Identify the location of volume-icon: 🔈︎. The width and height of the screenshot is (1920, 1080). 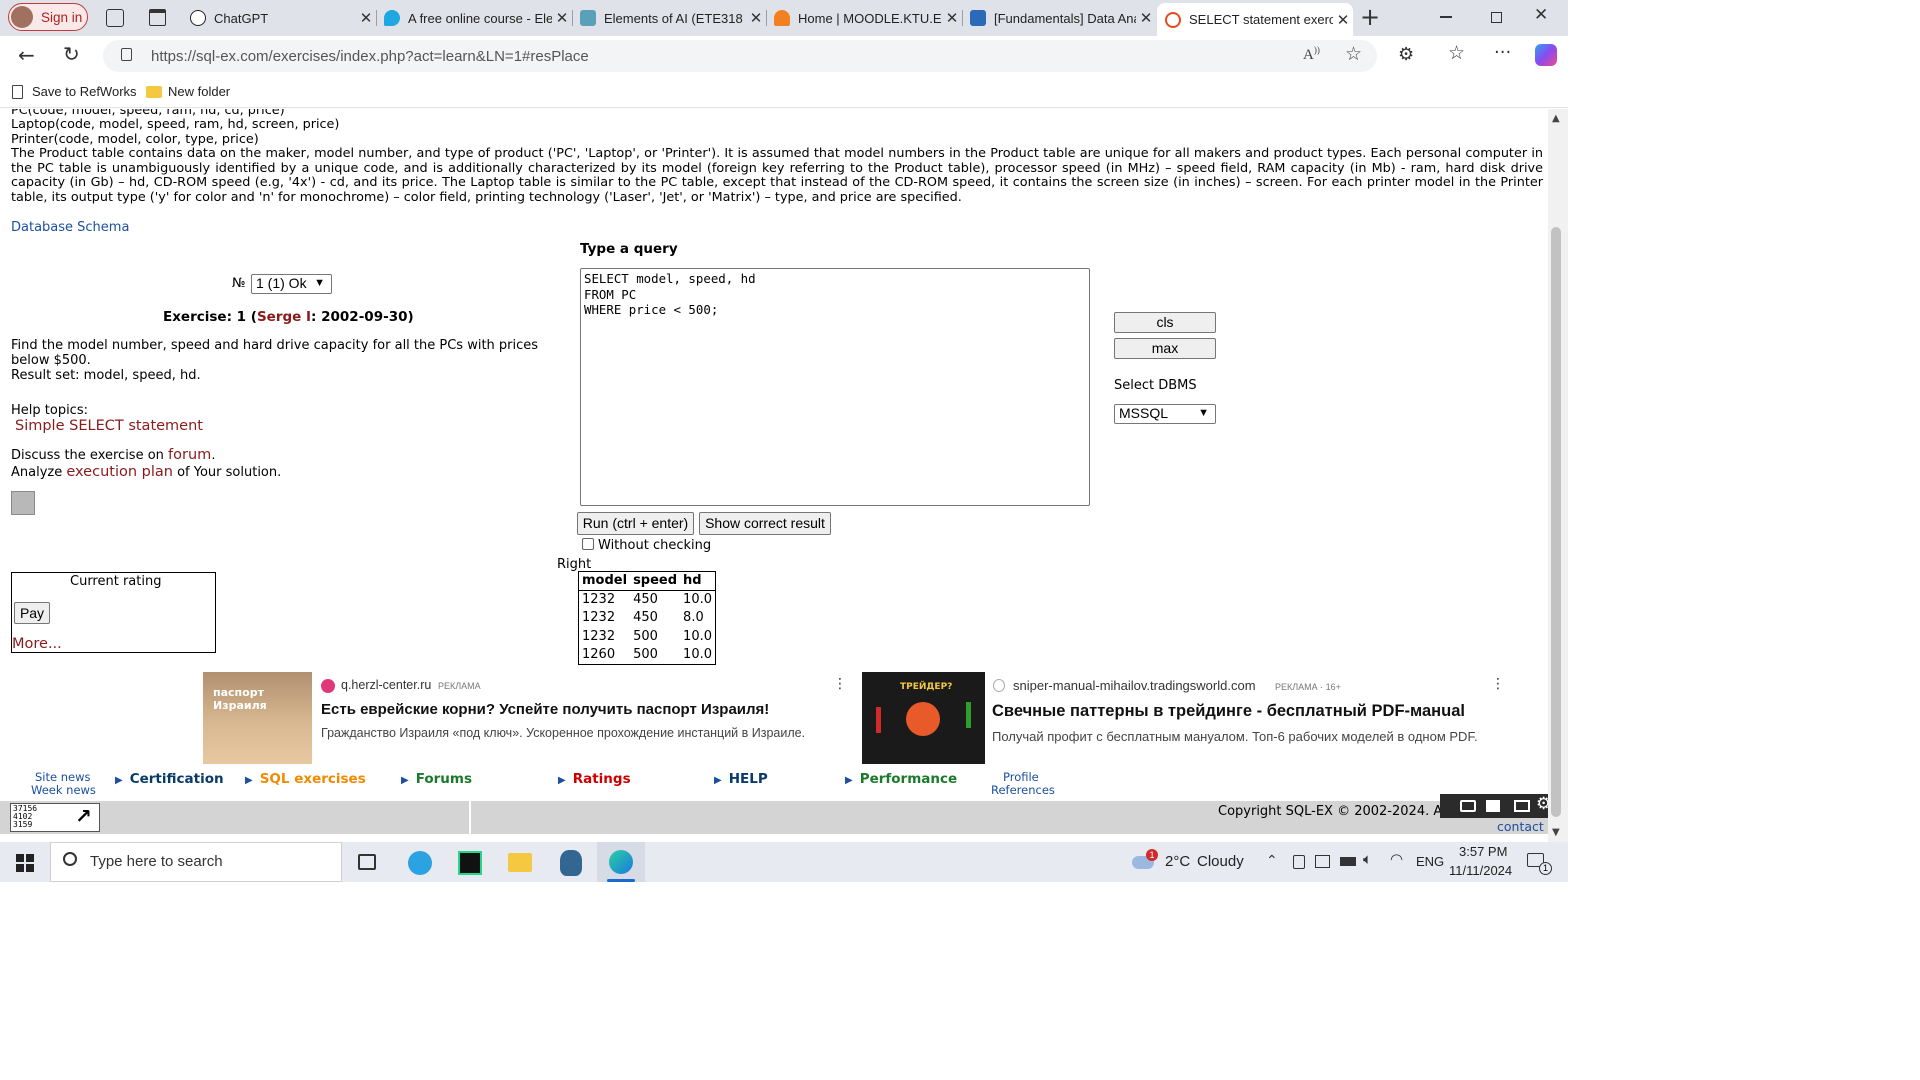
(1367, 859).